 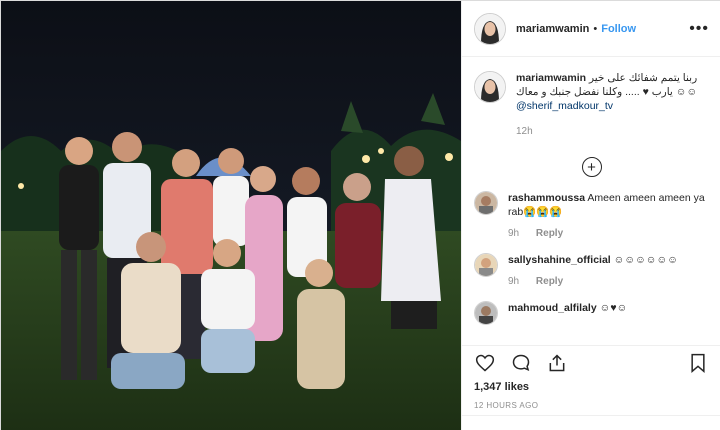 I want to click on comment-item: sallyshahine_official ☺☺☺☺☺☺ 9h Reply, so click(x=591, y=271).